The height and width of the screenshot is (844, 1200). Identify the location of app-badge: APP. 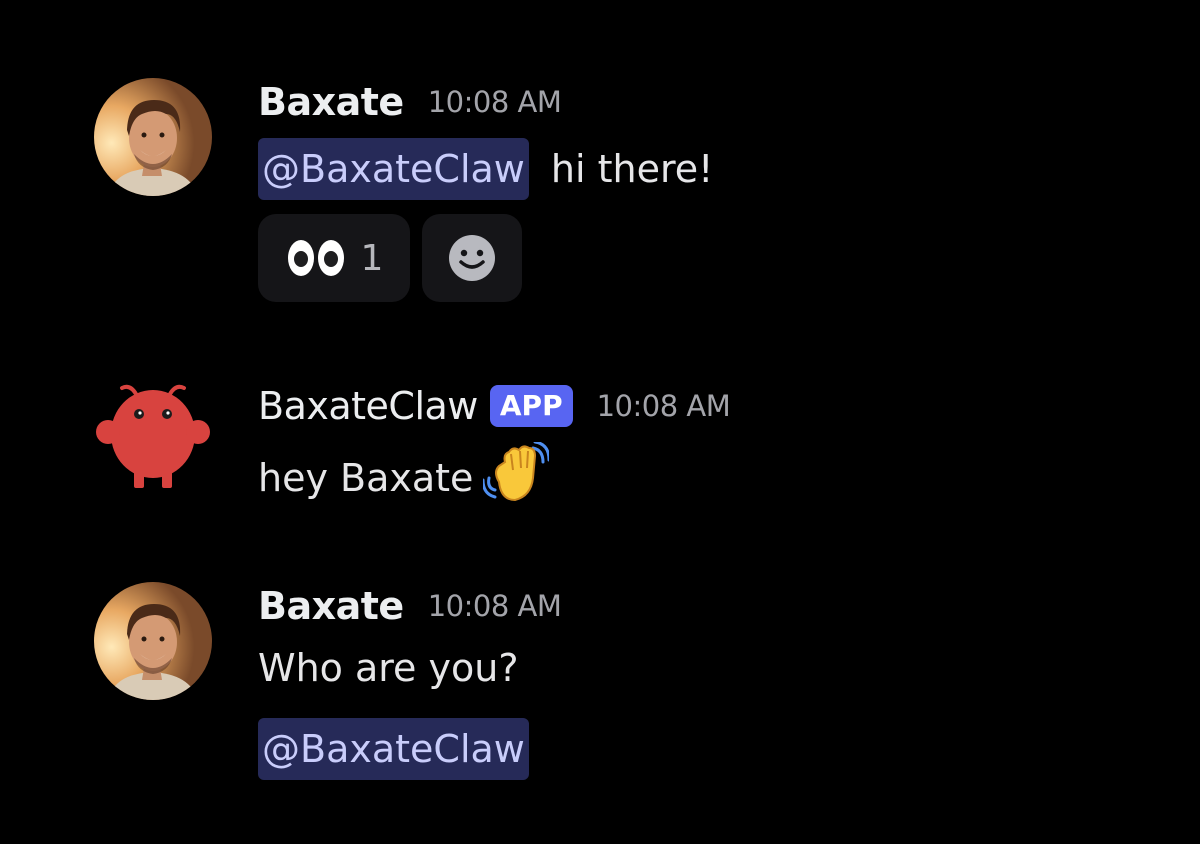
(531, 406).